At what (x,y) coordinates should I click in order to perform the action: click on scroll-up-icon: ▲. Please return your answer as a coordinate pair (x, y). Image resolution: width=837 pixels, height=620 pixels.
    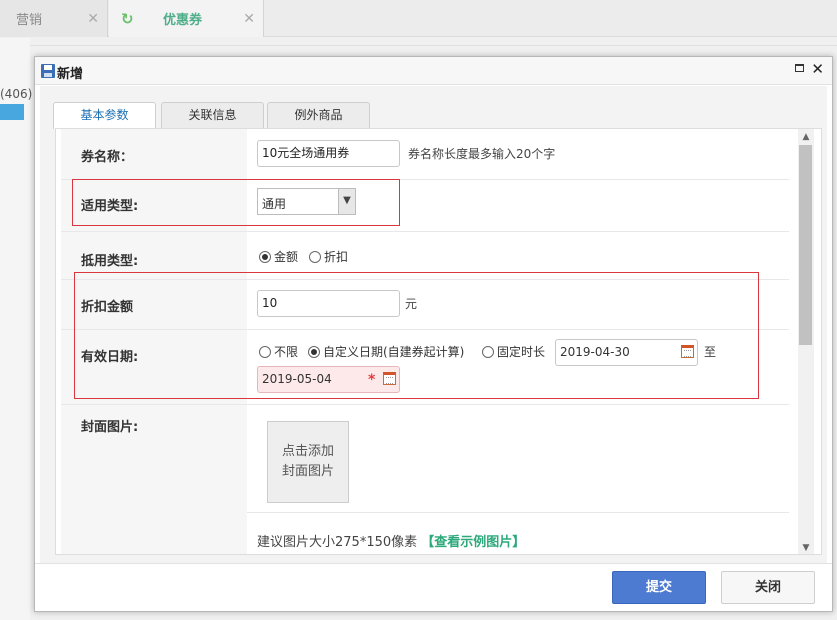
    Looking at the image, I should click on (806, 137).